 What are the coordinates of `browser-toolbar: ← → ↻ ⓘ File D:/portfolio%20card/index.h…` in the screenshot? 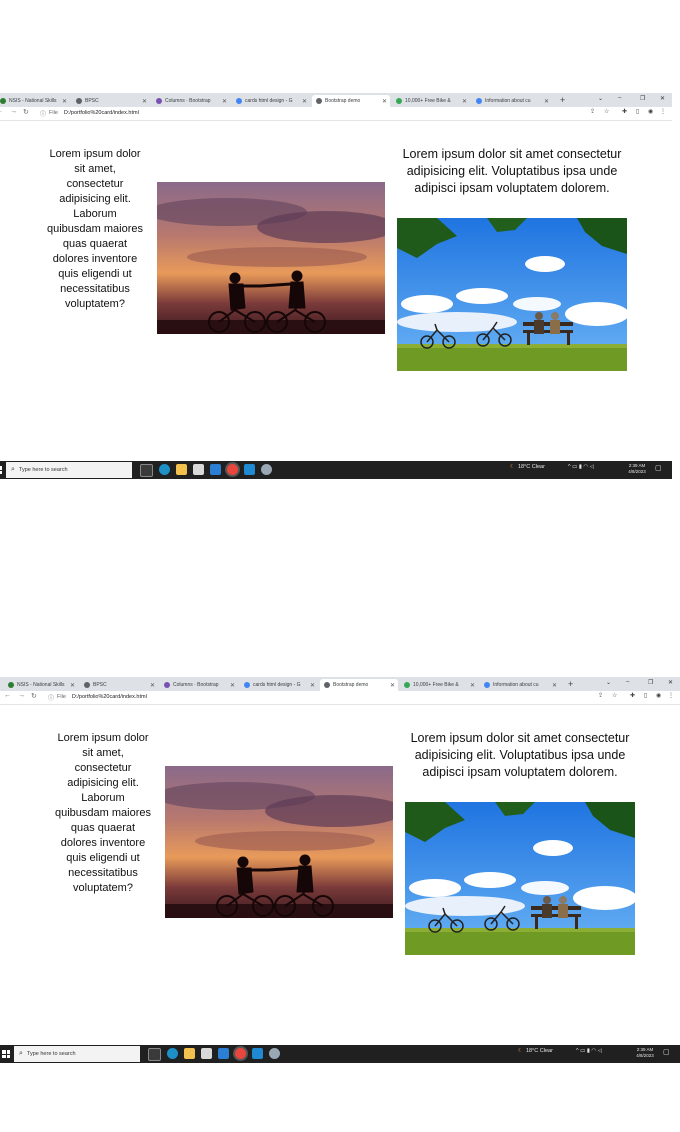 It's located at (340, 698).